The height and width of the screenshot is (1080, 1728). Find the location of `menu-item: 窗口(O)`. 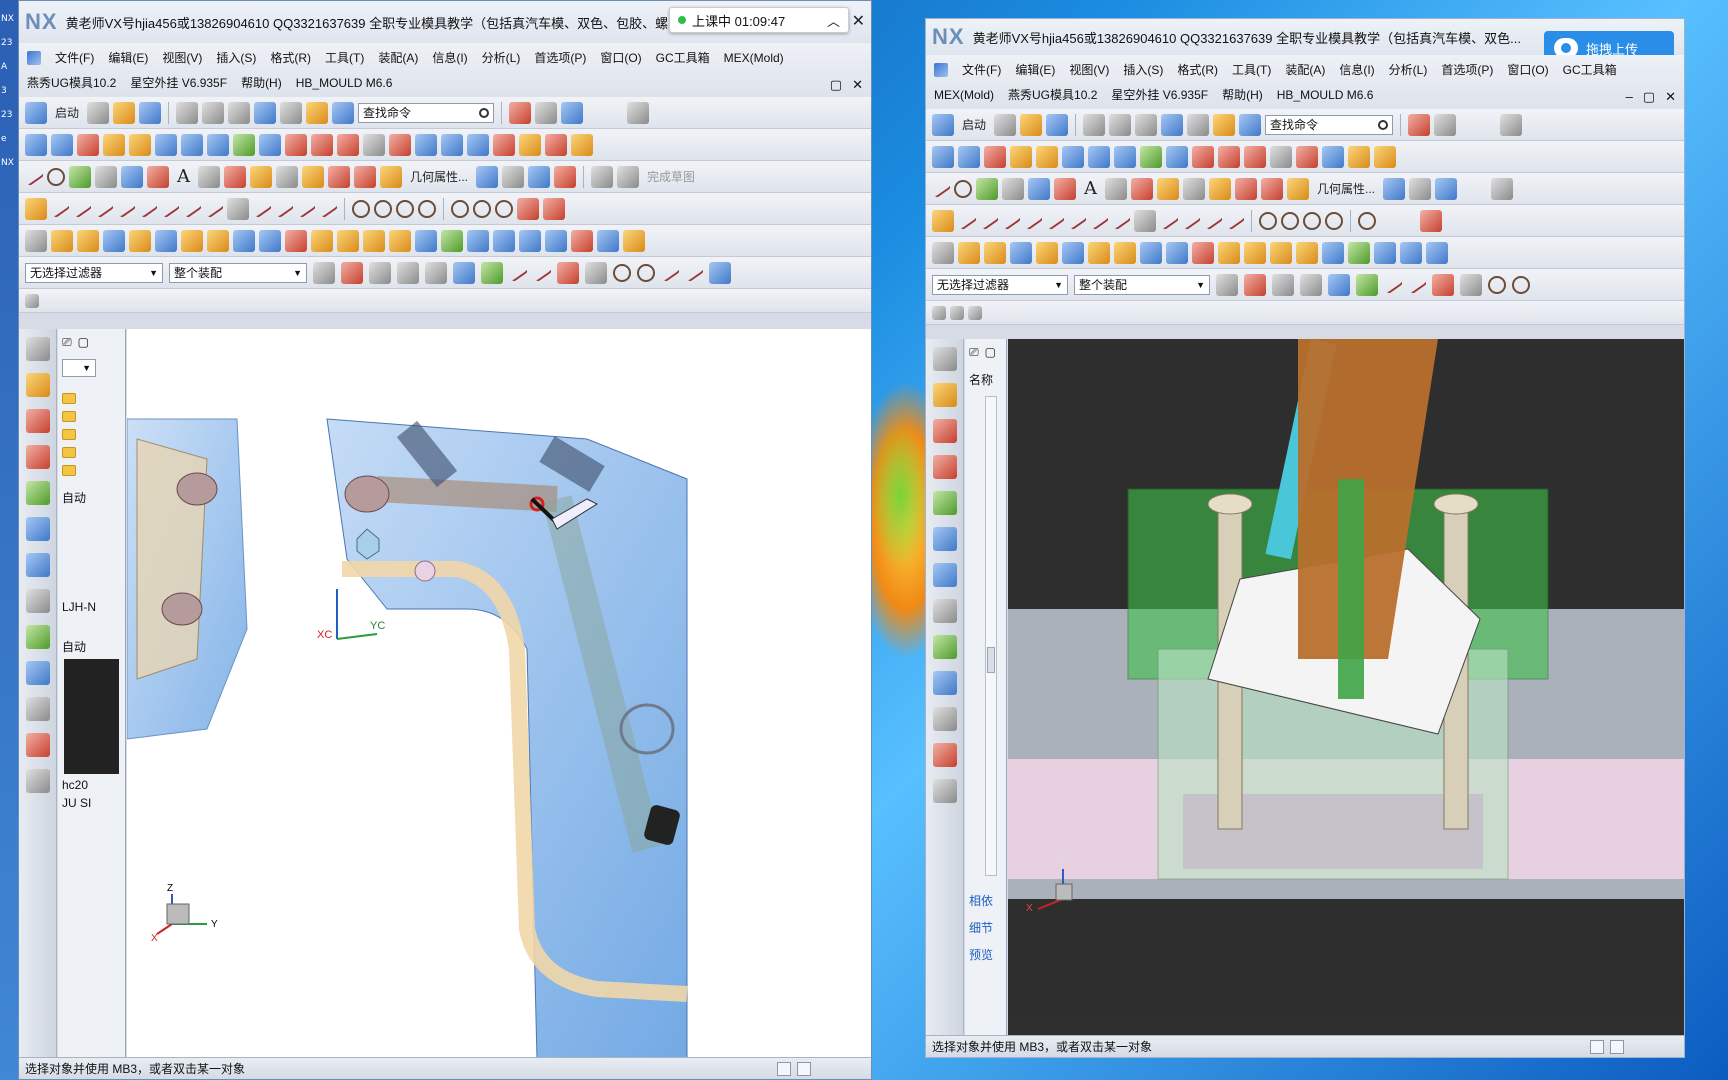

menu-item: 窗口(O) is located at coordinates (620, 57).